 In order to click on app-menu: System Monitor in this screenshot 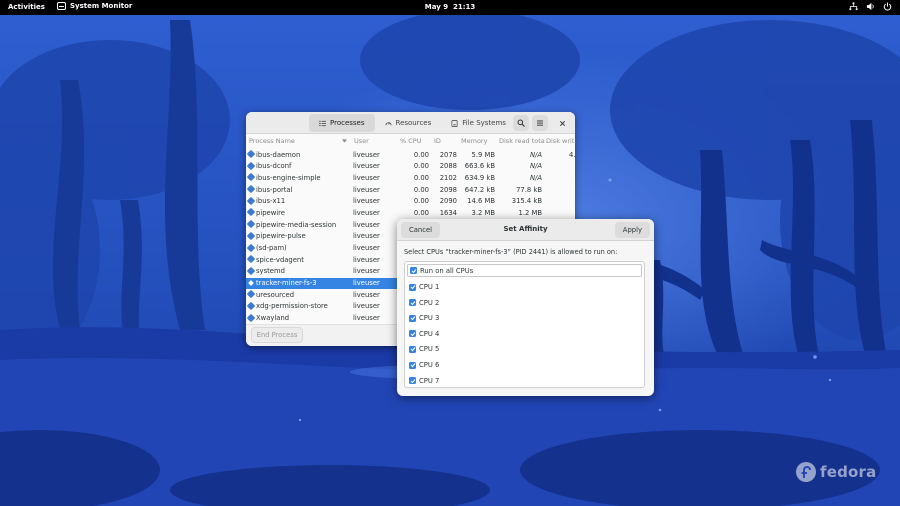, I will do `click(94, 6)`.